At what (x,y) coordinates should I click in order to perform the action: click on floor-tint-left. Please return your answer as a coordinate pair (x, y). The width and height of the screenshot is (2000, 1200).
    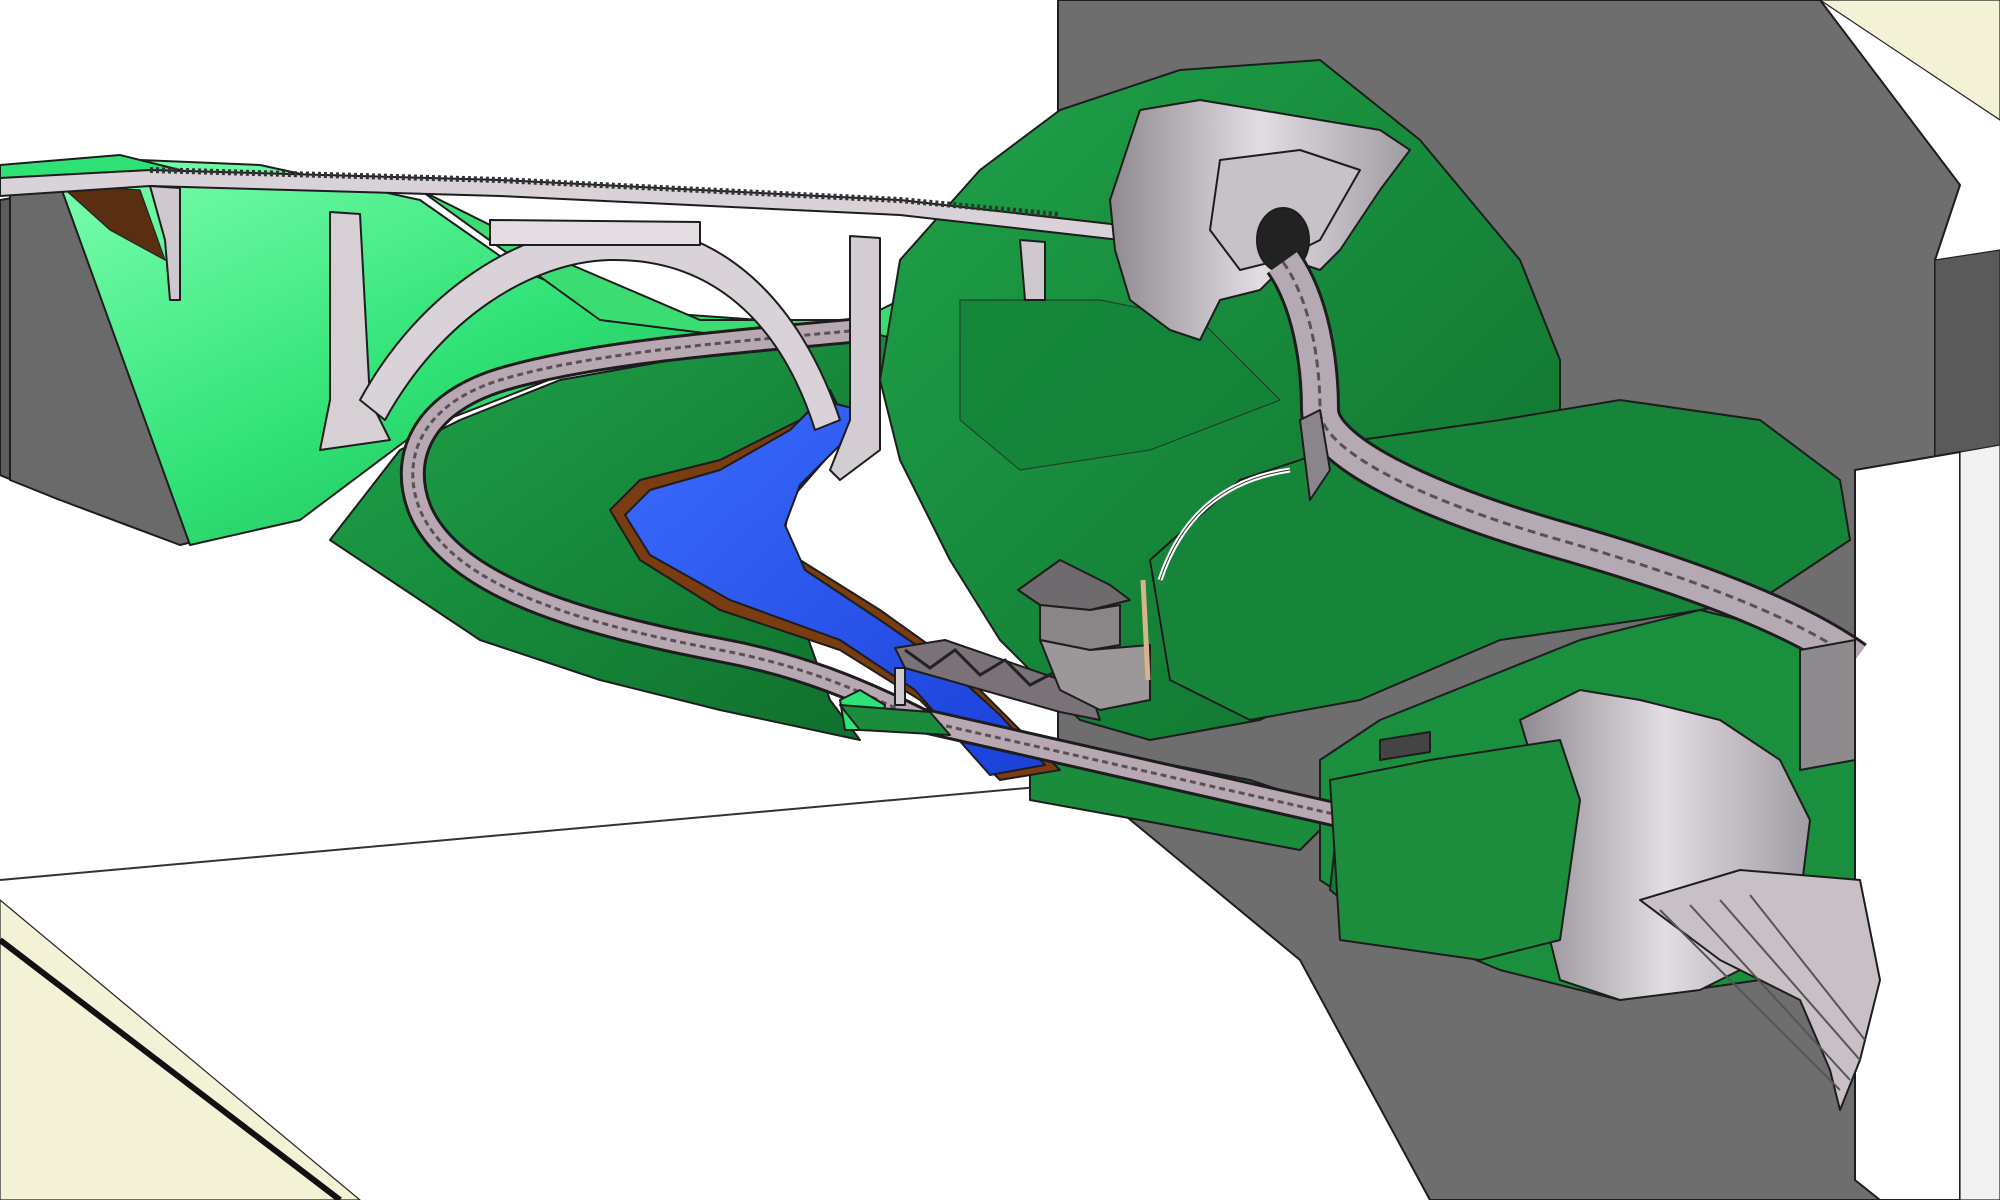
    Looking at the image, I should click on (180, 1049).